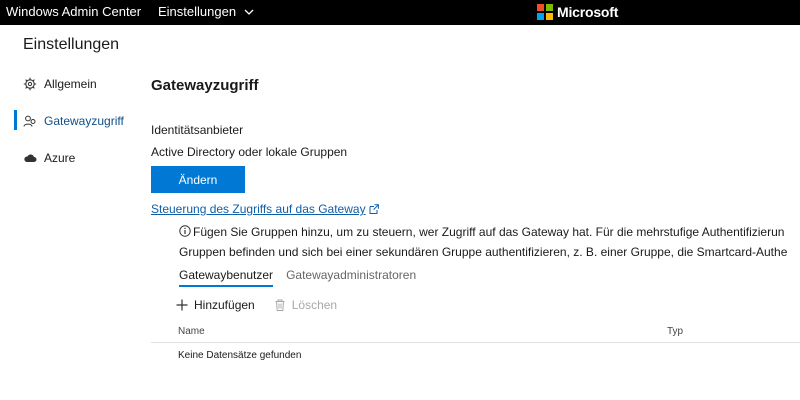  I want to click on table-header: Name Typ, so click(475, 332).